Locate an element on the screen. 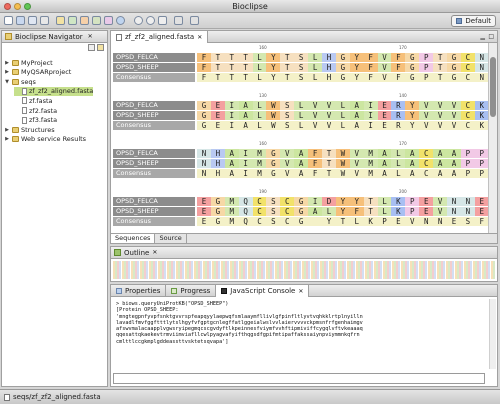 This screenshot has width=500, height=404. sequence-icon is located at coordinates (108, 20).